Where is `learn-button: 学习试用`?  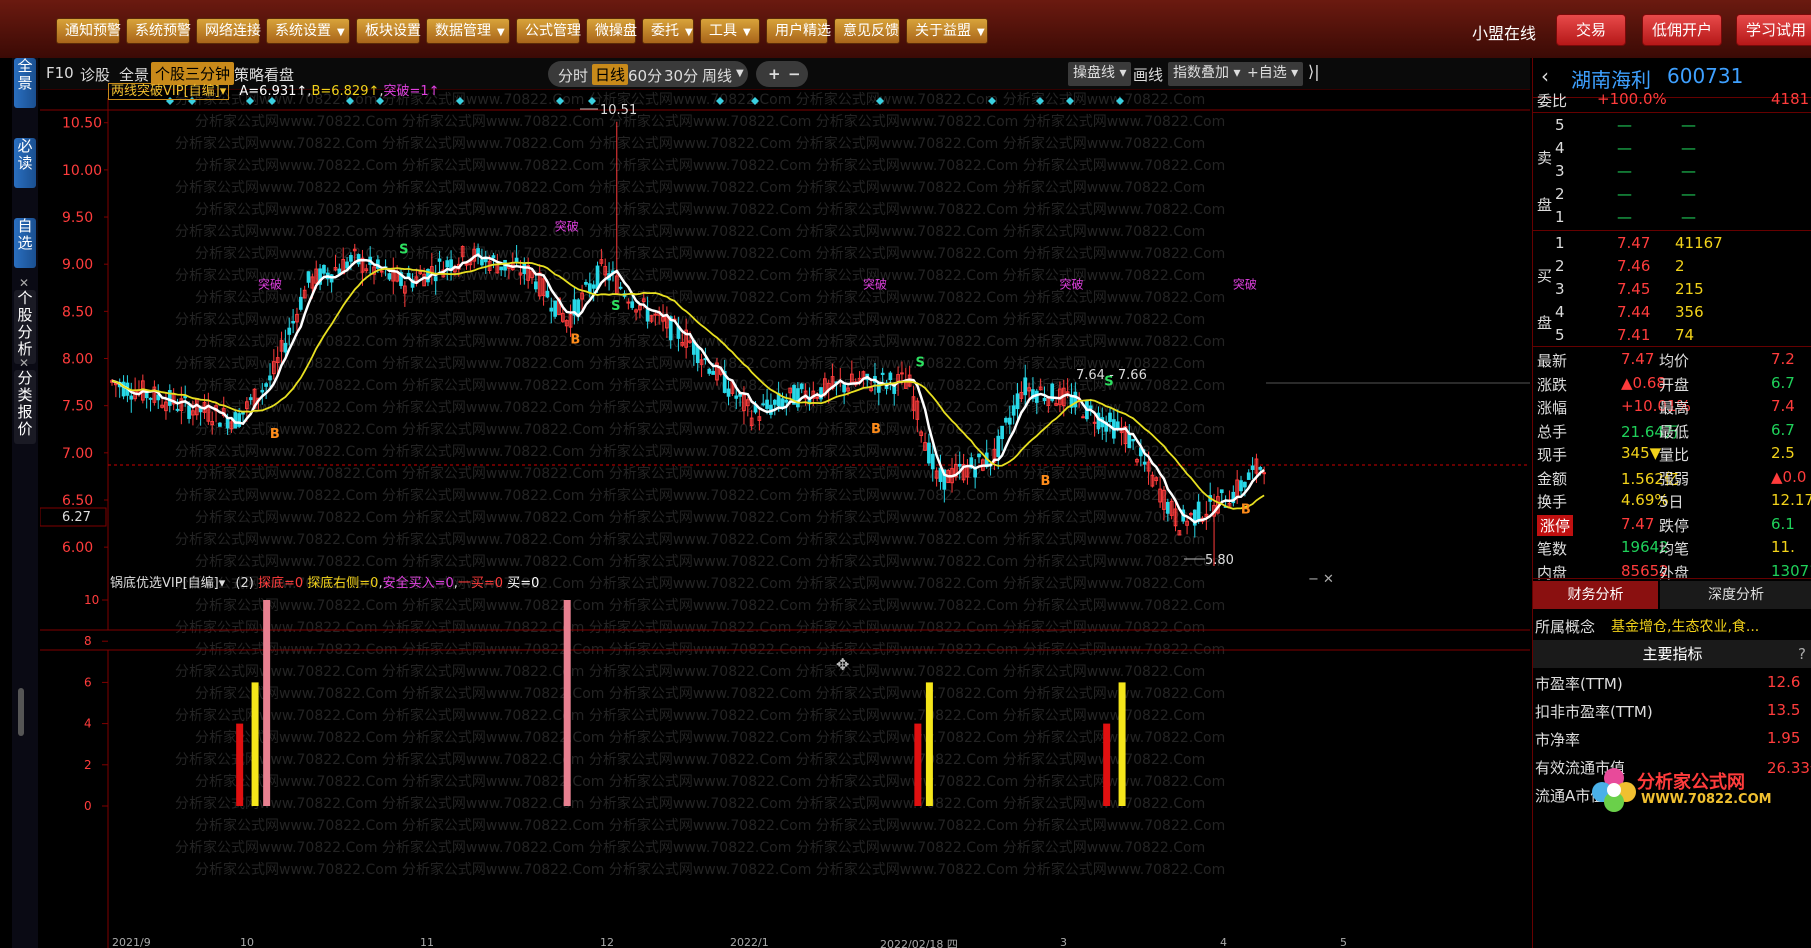 learn-button: 学习试用 is located at coordinates (1773, 30).